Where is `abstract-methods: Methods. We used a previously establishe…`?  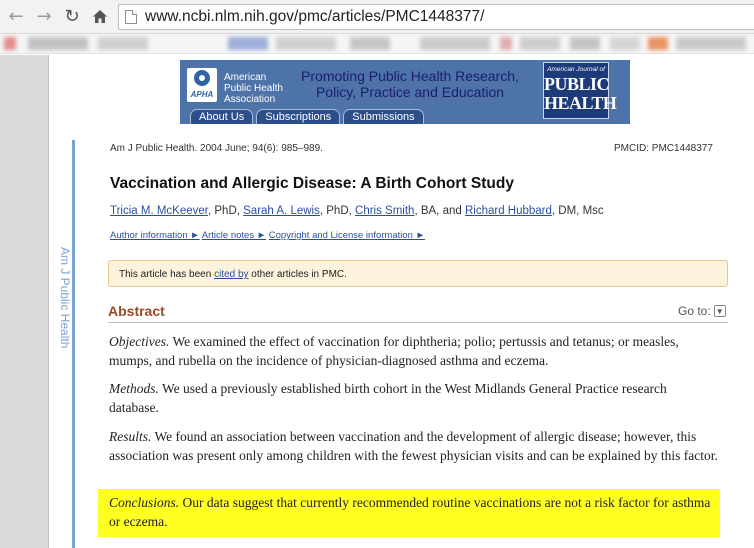 abstract-methods: Methods. We used a previously establishe… is located at coordinates (388, 398).